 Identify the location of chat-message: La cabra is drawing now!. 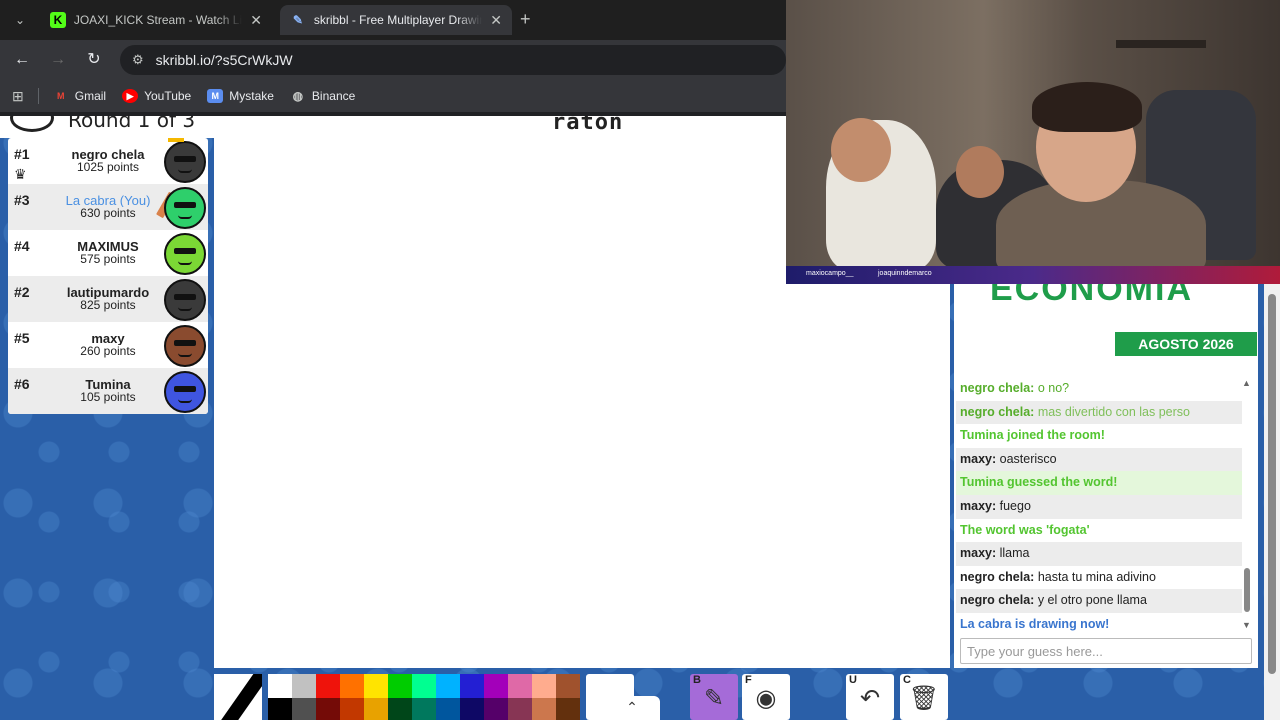
(1099, 625).